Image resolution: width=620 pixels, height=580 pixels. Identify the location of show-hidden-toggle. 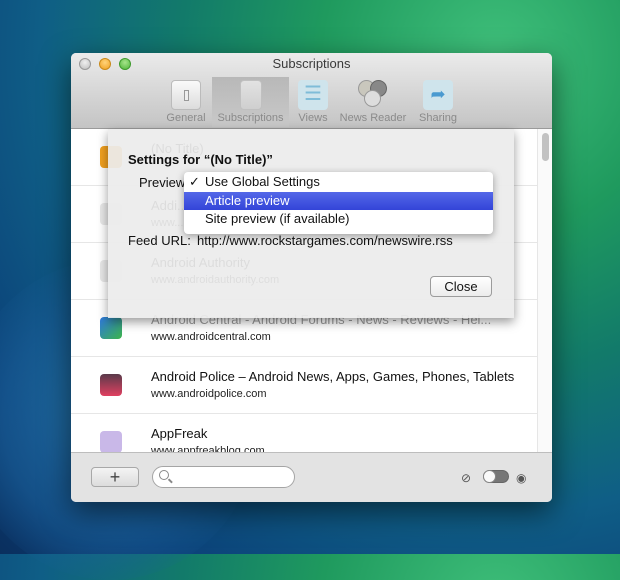
(496, 476).